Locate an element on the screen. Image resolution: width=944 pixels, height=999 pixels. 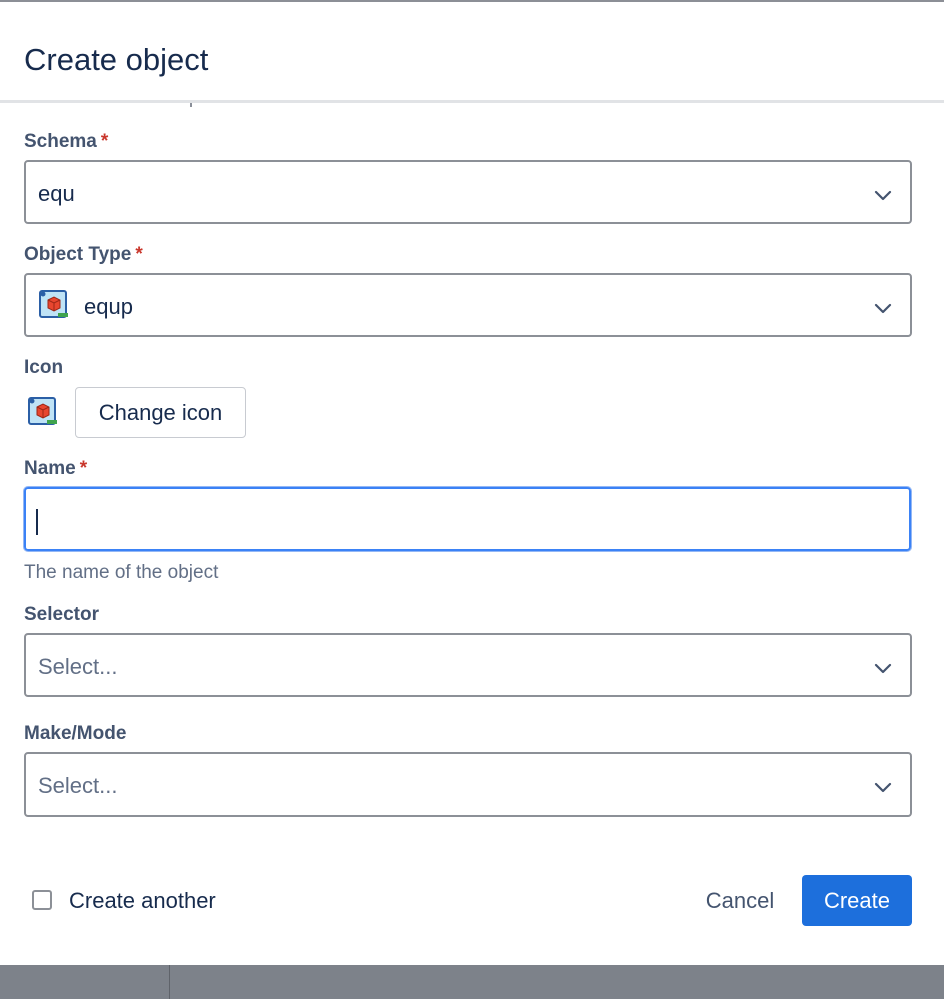
make-mode-label: Make/Mode is located at coordinates (75, 734).